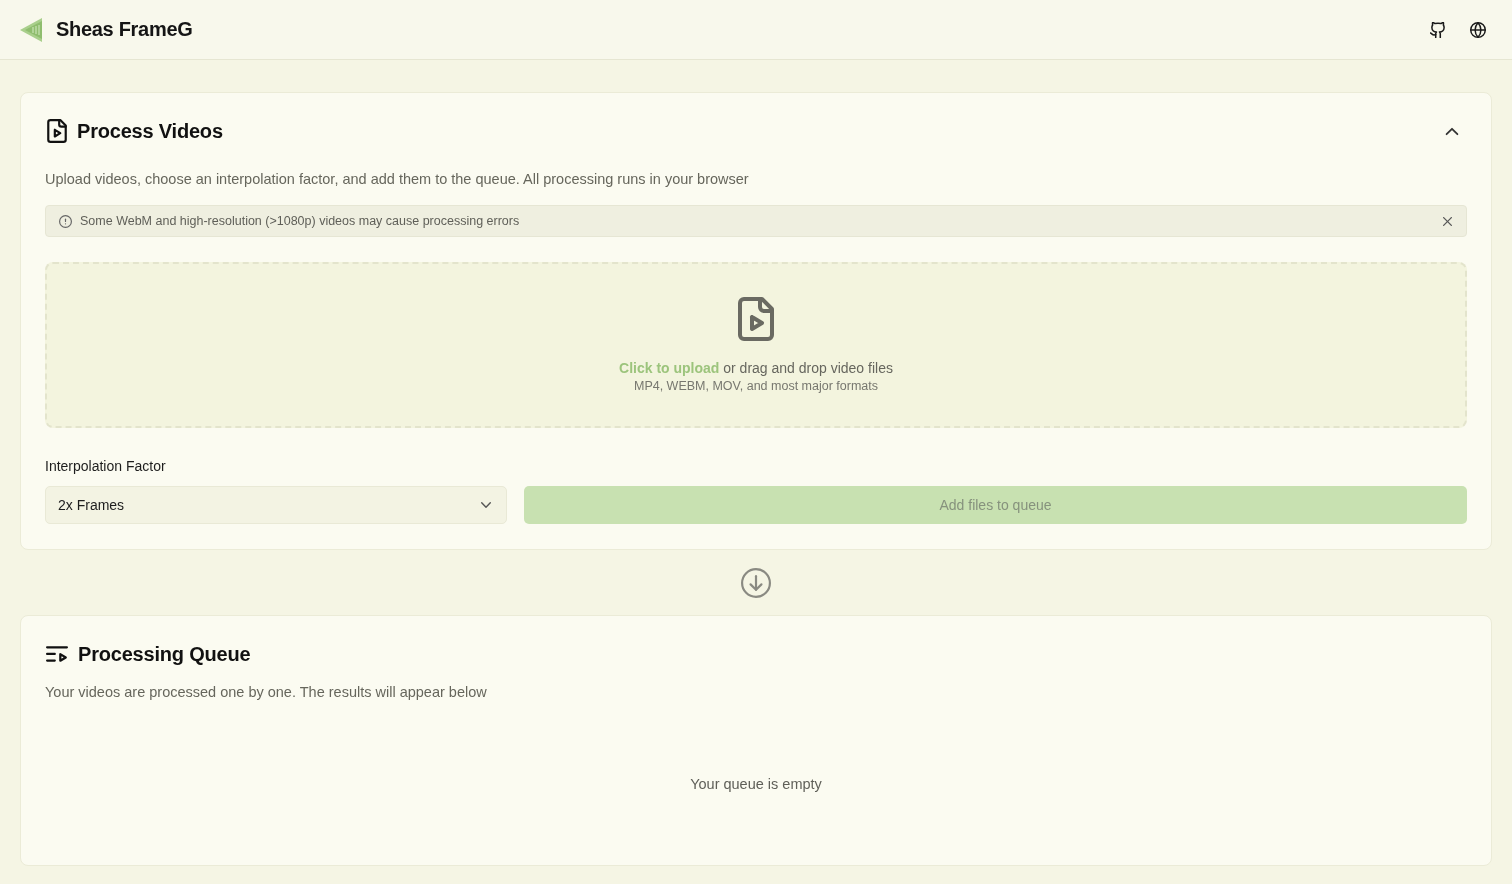  Describe the element at coordinates (1447, 221) in the screenshot. I see `close-icon` at that location.